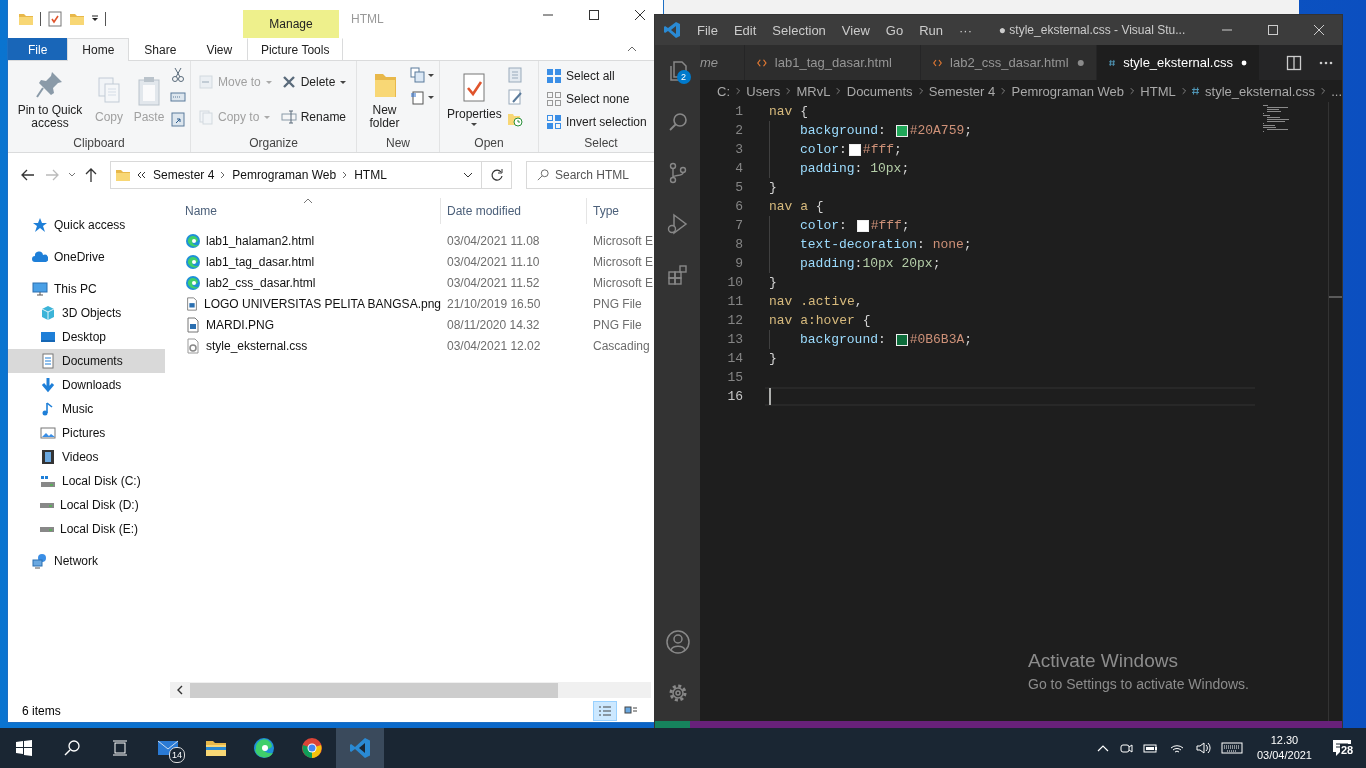 This screenshot has height=768, width=1366. I want to click on code-line: nav a {, so click(796, 206).